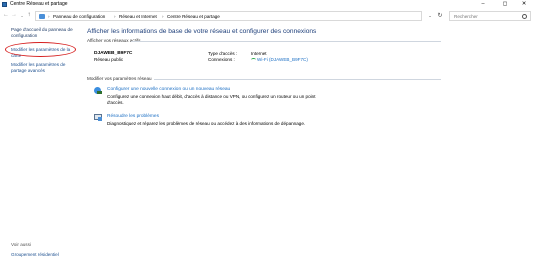  I want to click on breadcrumb-network-internet: Réseau et Internet, so click(138, 16).